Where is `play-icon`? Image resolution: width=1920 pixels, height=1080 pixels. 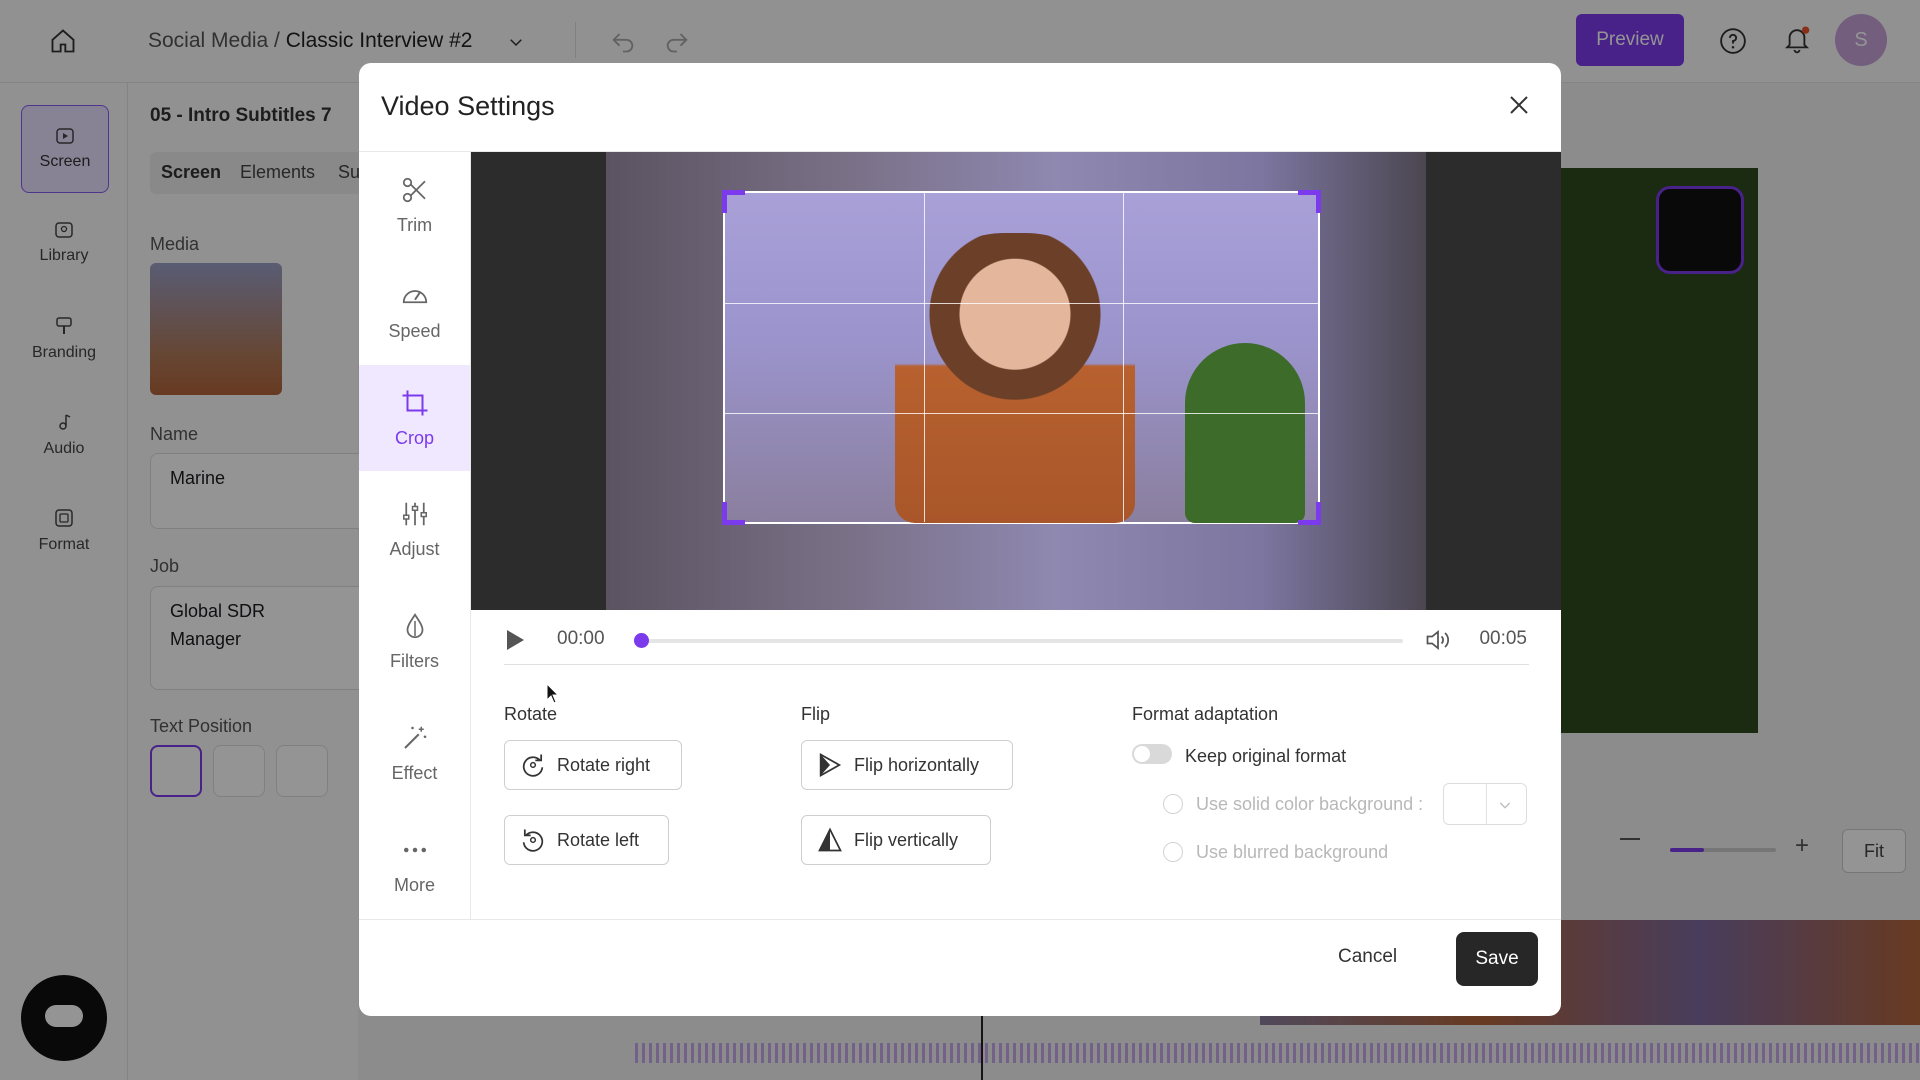
play-icon is located at coordinates (515, 640).